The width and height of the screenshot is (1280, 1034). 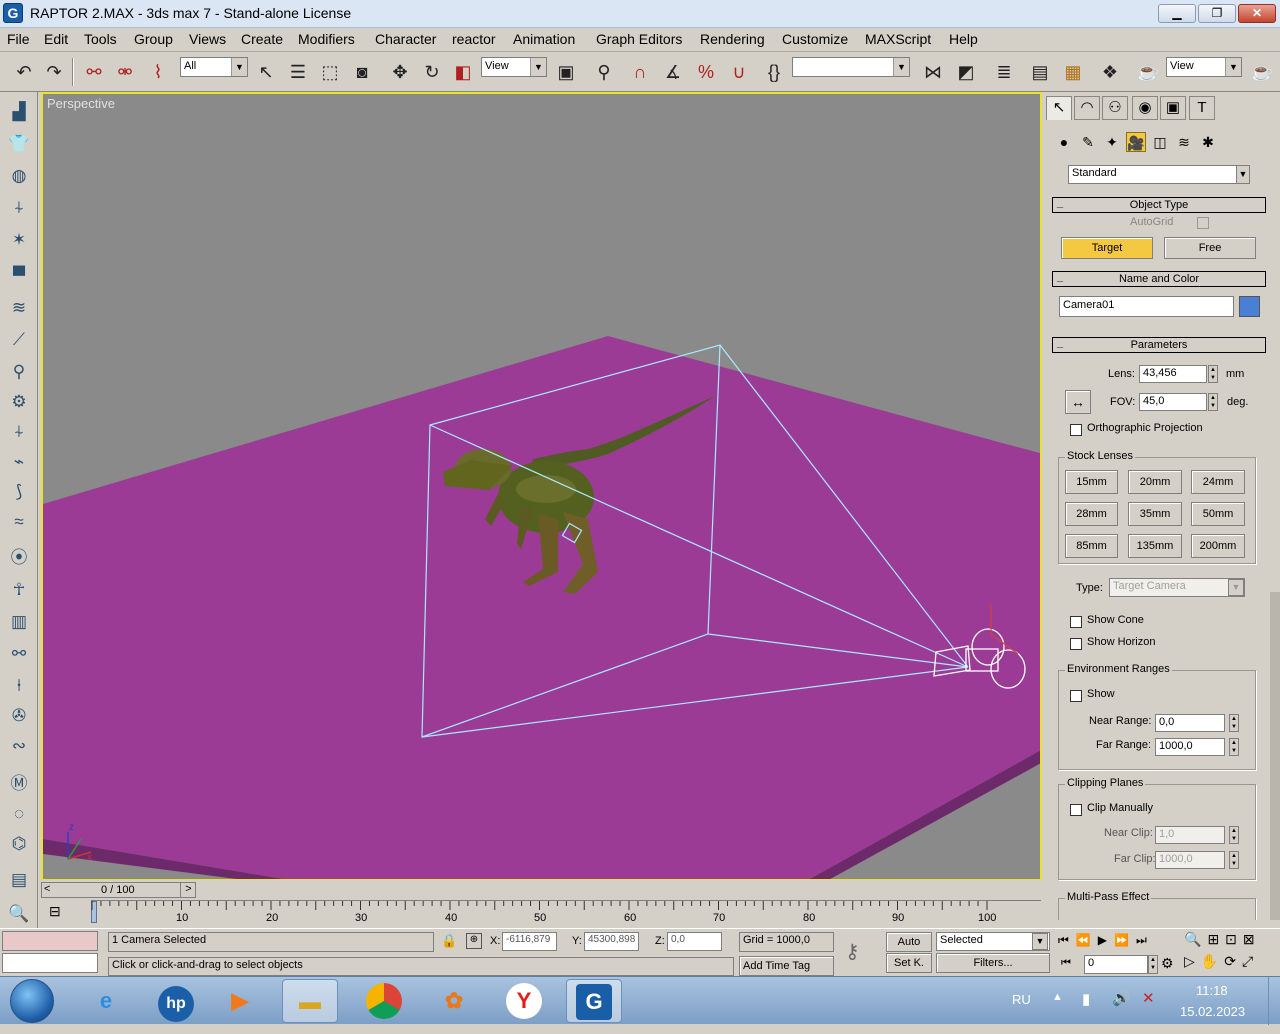 What do you see at coordinates (1110, 72) in the screenshot?
I see `material-editor-icon: ❖` at bounding box center [1110, 72].